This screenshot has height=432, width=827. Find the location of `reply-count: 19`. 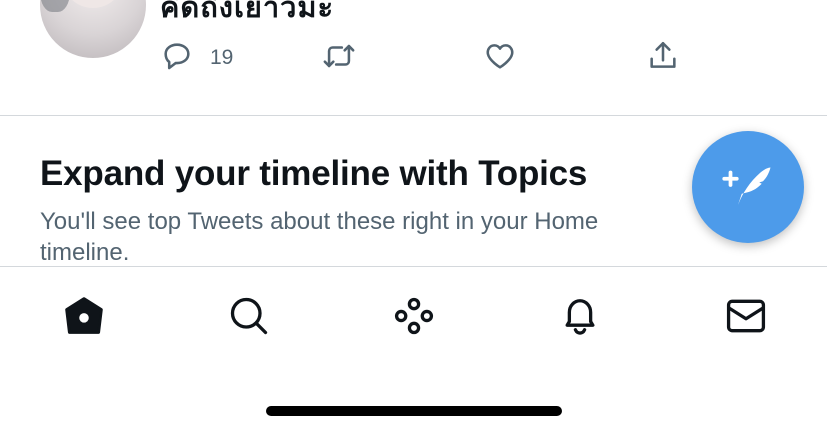

reply-count: 19 is located at coordinates (222, 57).